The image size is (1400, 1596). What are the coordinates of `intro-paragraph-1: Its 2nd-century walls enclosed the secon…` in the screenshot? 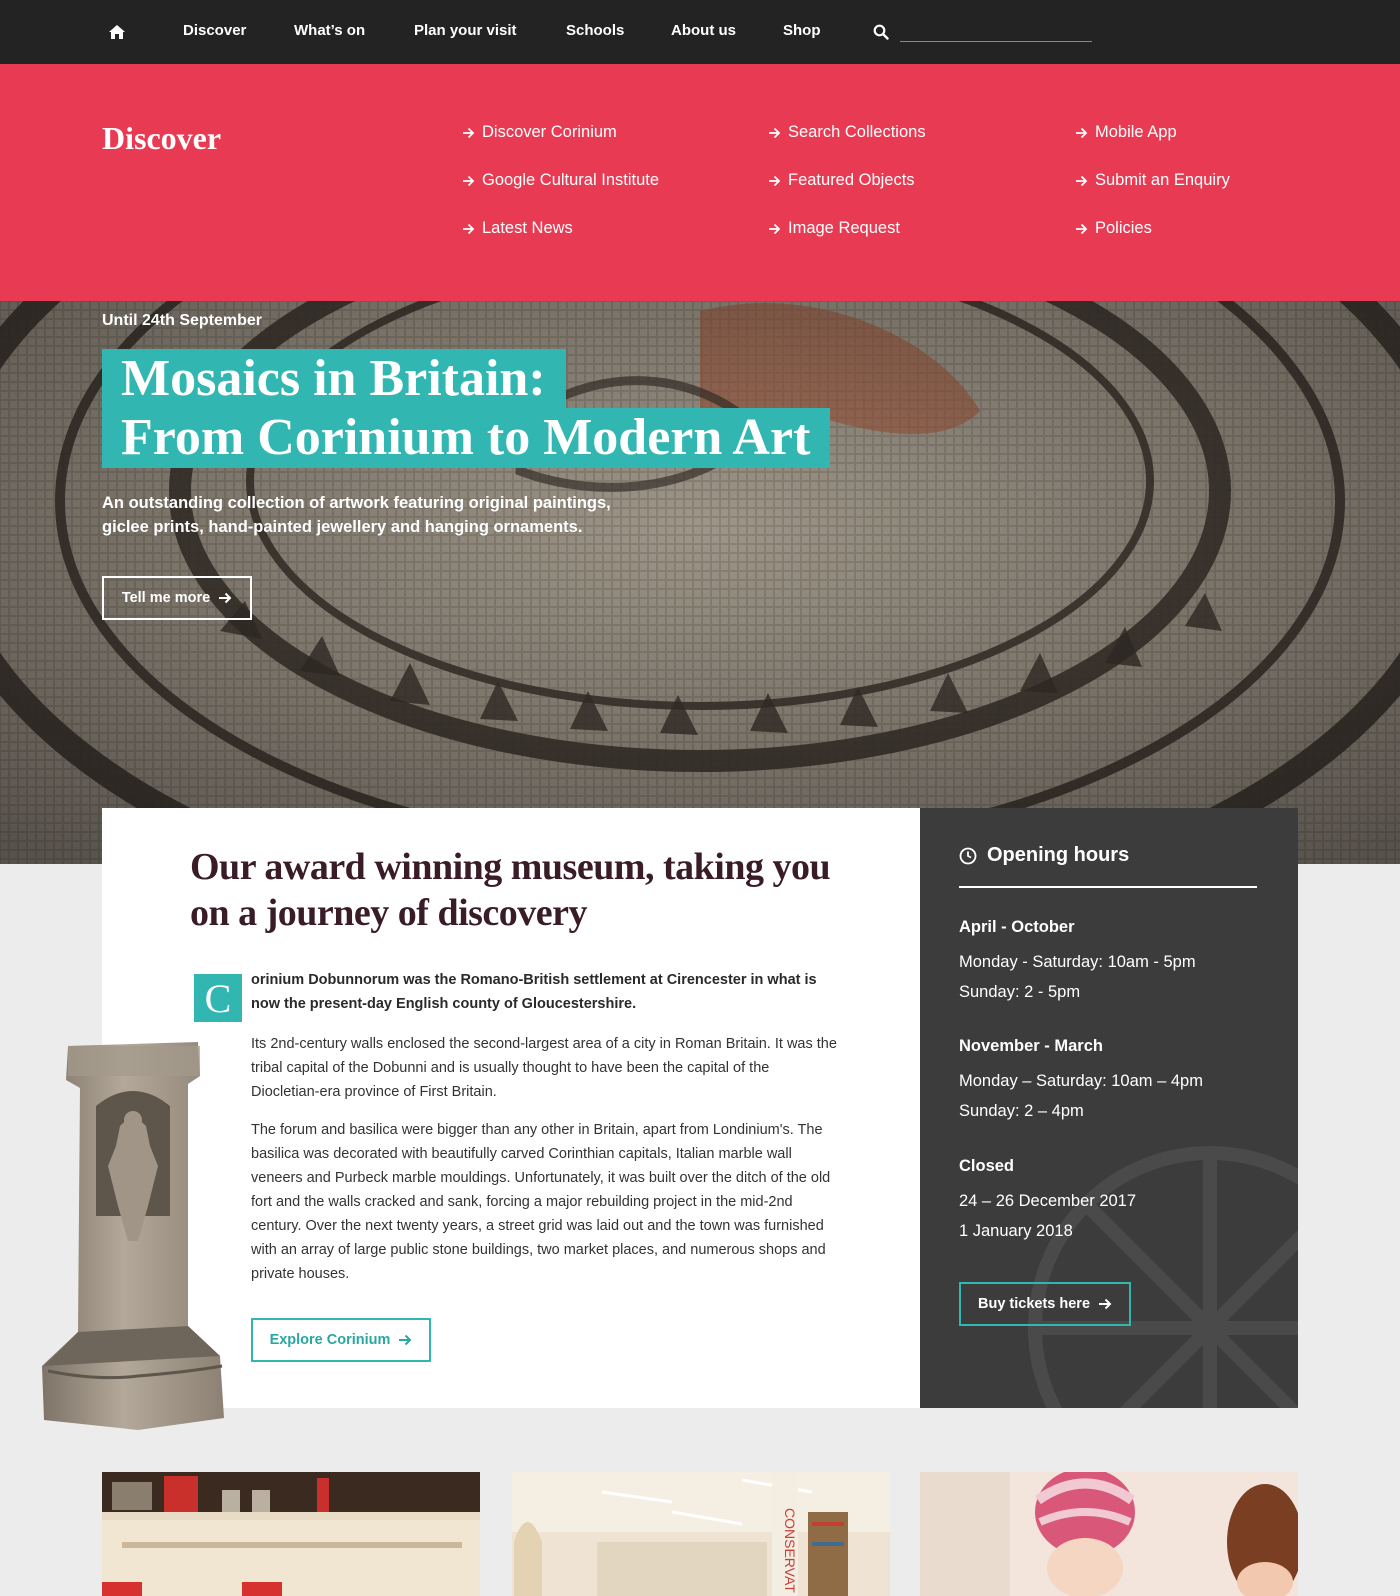 It's located at (544, 1068).